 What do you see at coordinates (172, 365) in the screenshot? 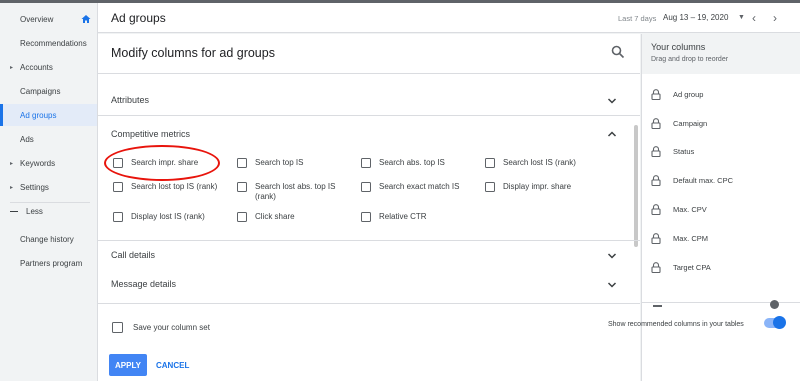
I see `cancel-button: CANCEL` at bounding box center [172, 365].